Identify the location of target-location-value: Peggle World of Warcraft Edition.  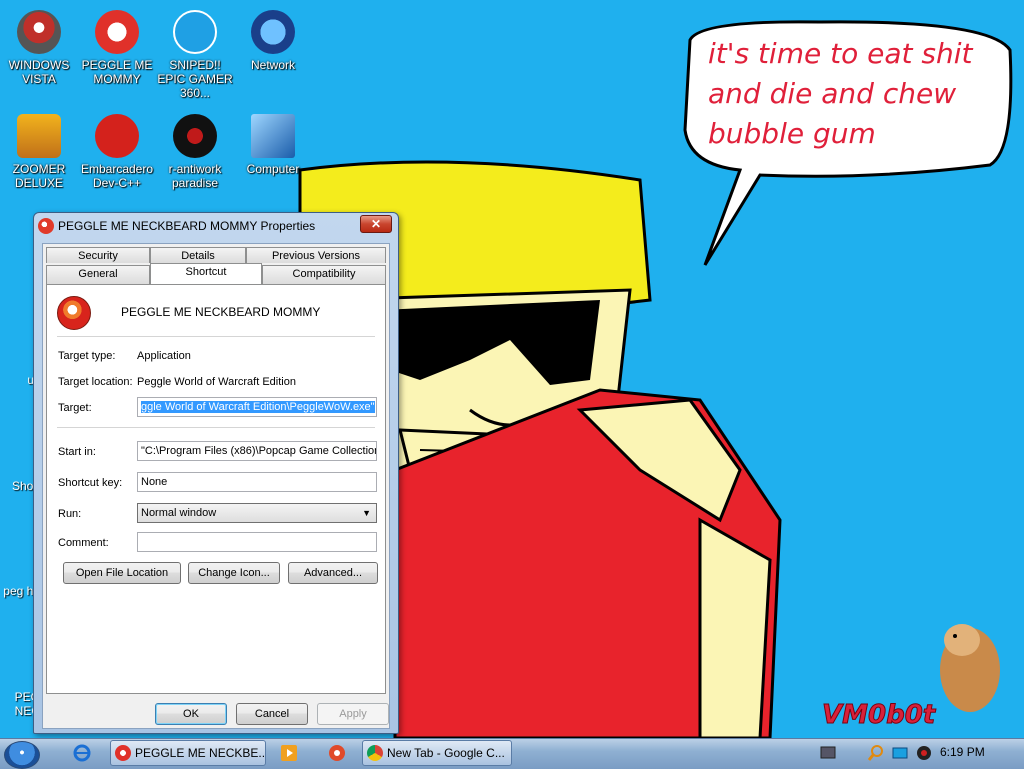
(216, 382).